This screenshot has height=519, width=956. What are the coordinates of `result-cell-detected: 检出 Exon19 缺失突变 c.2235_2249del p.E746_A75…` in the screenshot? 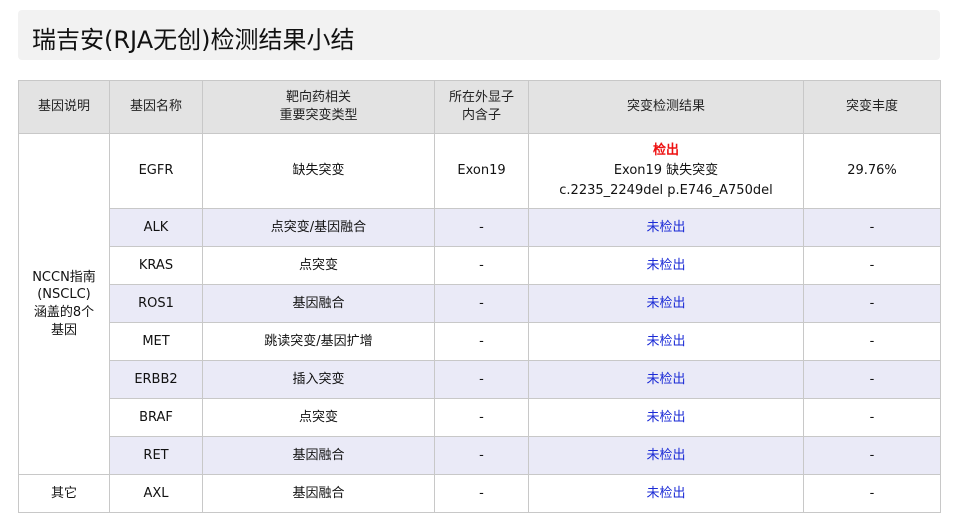 It's located at (666, 171).